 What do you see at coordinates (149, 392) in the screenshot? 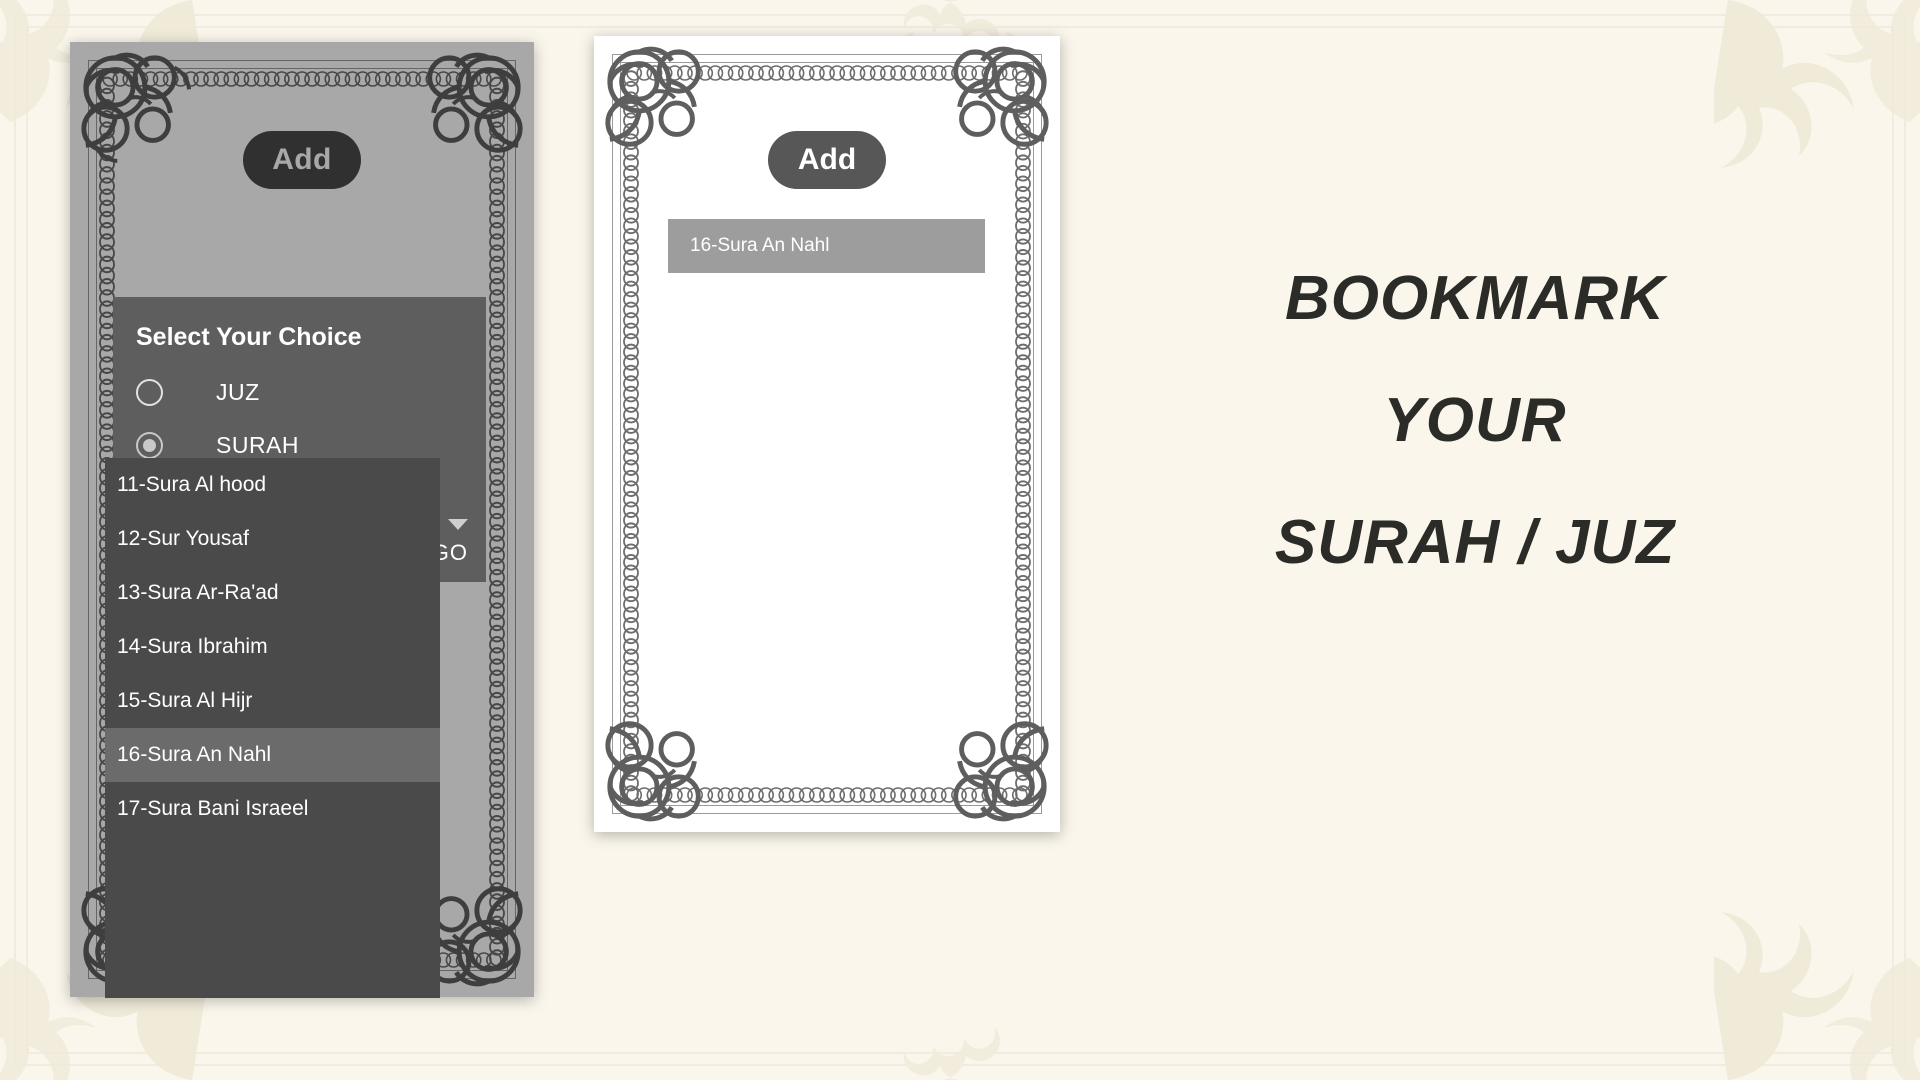
I see `radio-circle-juz-icon` at bounding box center [149, 392].